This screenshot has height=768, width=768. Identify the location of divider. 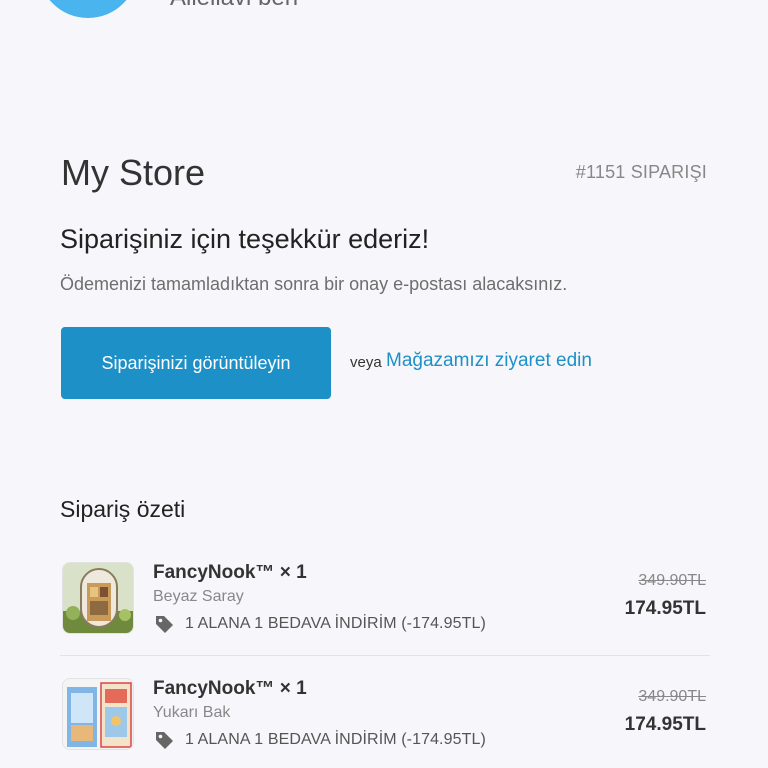
(385, 655).